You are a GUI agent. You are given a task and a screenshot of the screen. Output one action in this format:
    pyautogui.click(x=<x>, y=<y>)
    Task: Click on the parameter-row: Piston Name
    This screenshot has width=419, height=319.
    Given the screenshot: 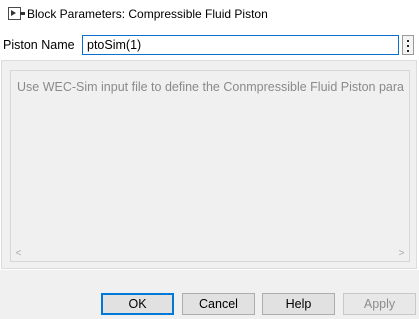 What is the action you would take?
    pyautogui.click(x=209, y=44)
    